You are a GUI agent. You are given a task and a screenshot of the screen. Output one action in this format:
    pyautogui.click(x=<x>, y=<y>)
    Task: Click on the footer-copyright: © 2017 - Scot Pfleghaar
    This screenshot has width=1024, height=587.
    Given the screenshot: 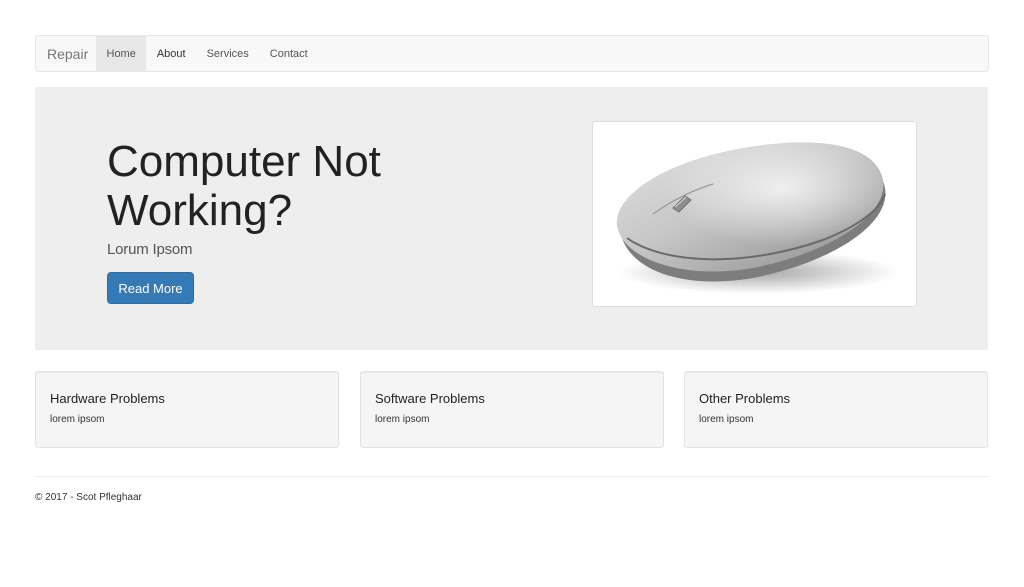 What is the action you would take?
    pyautogui.click(x=88, y=497)
    